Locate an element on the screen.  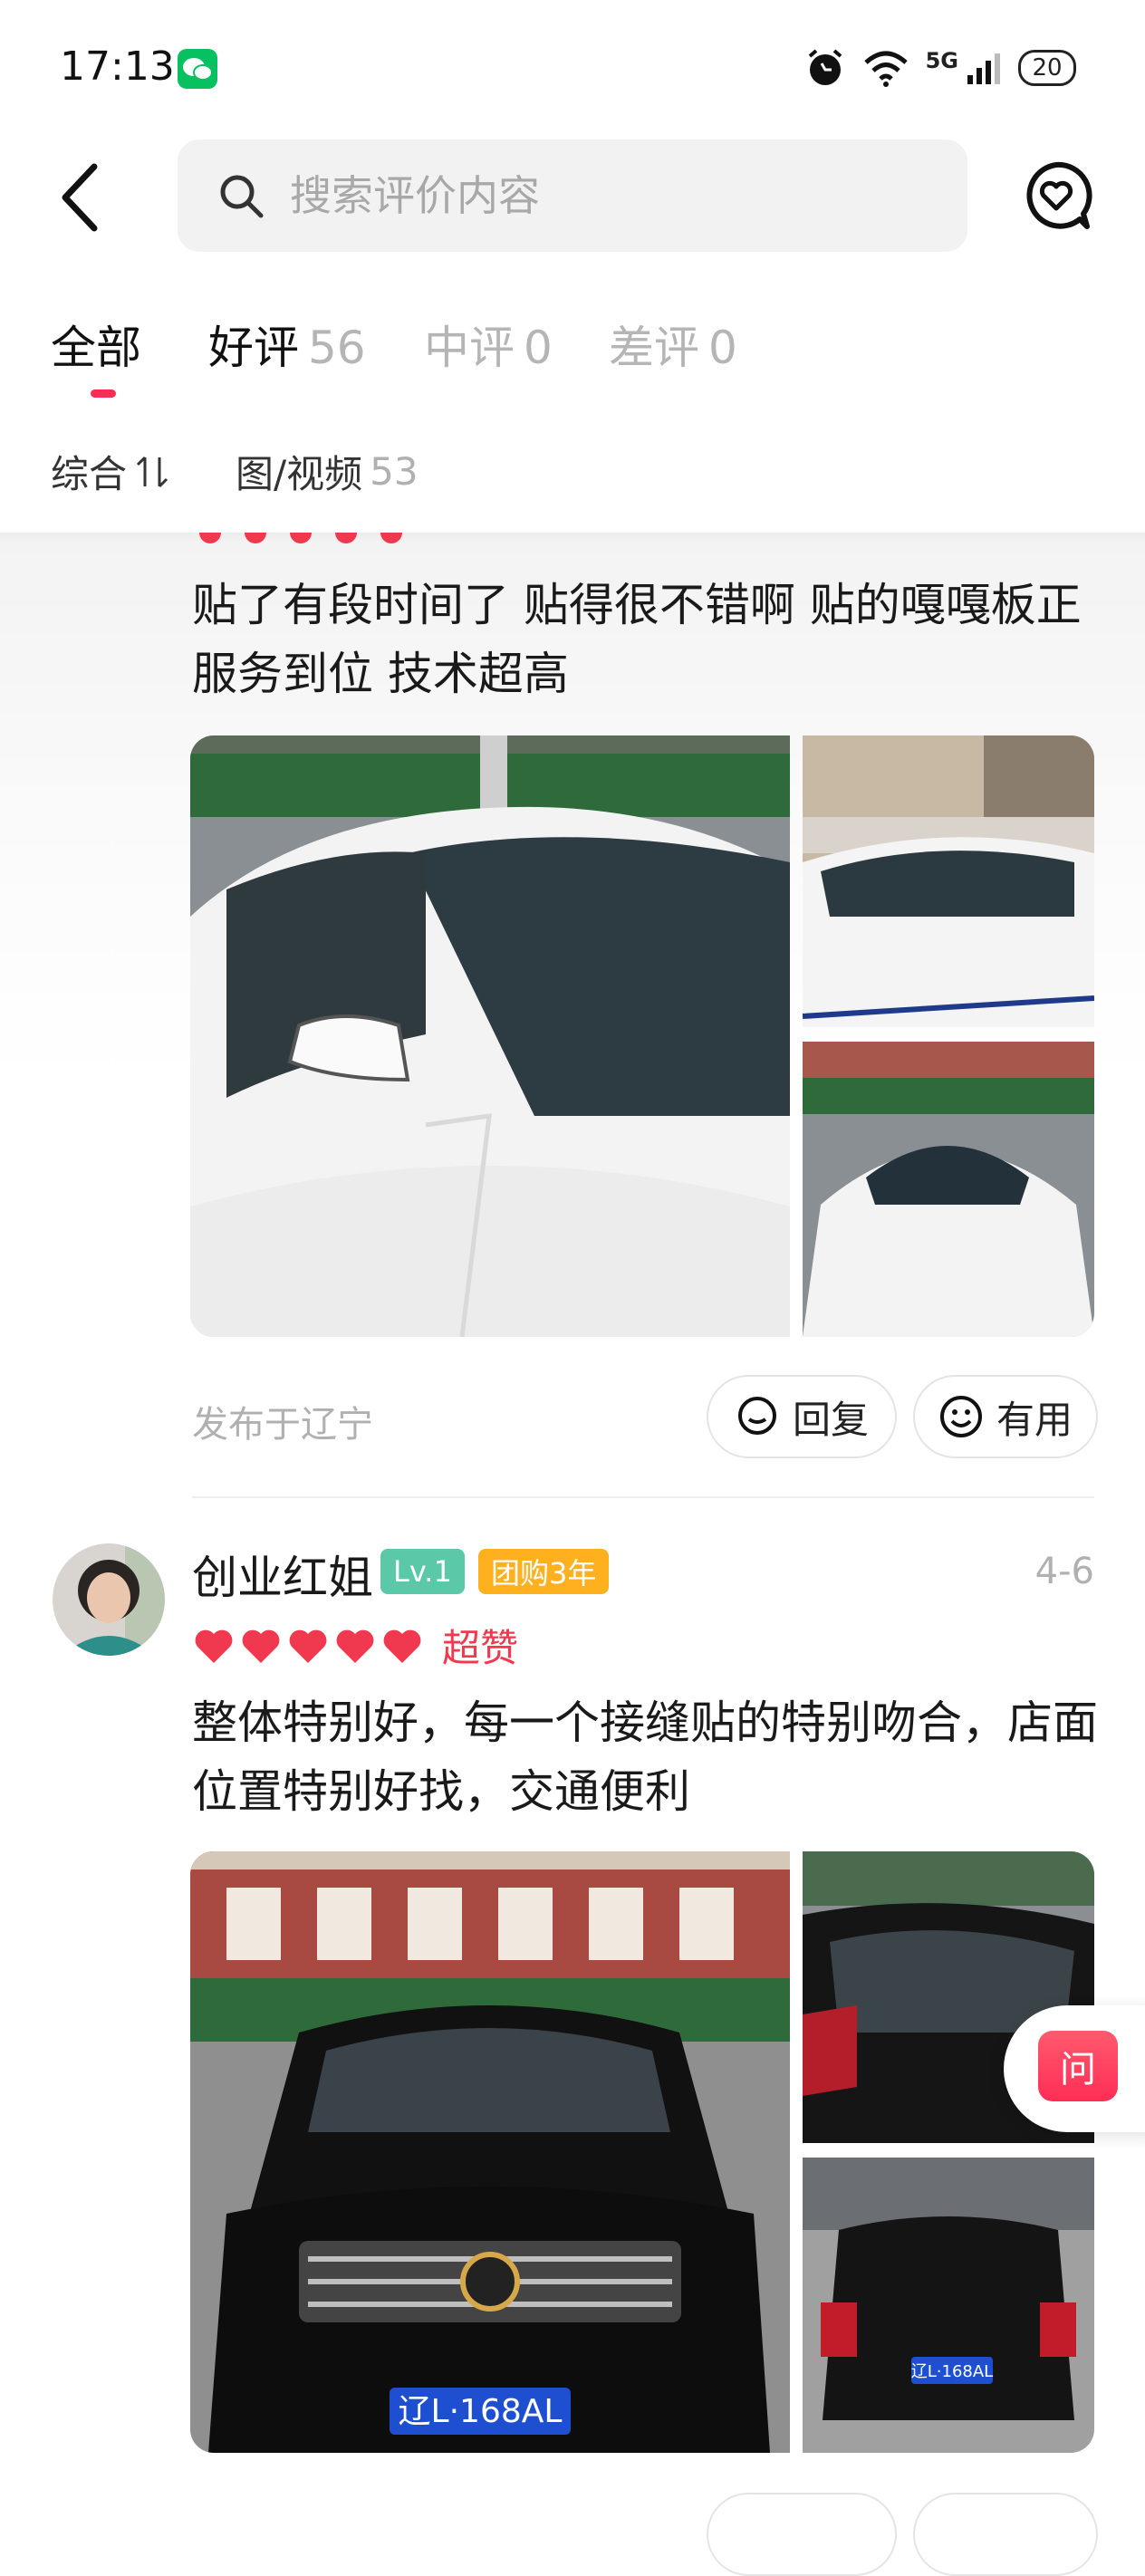
tab-all: 全部 is located at coordinates (96, 344).